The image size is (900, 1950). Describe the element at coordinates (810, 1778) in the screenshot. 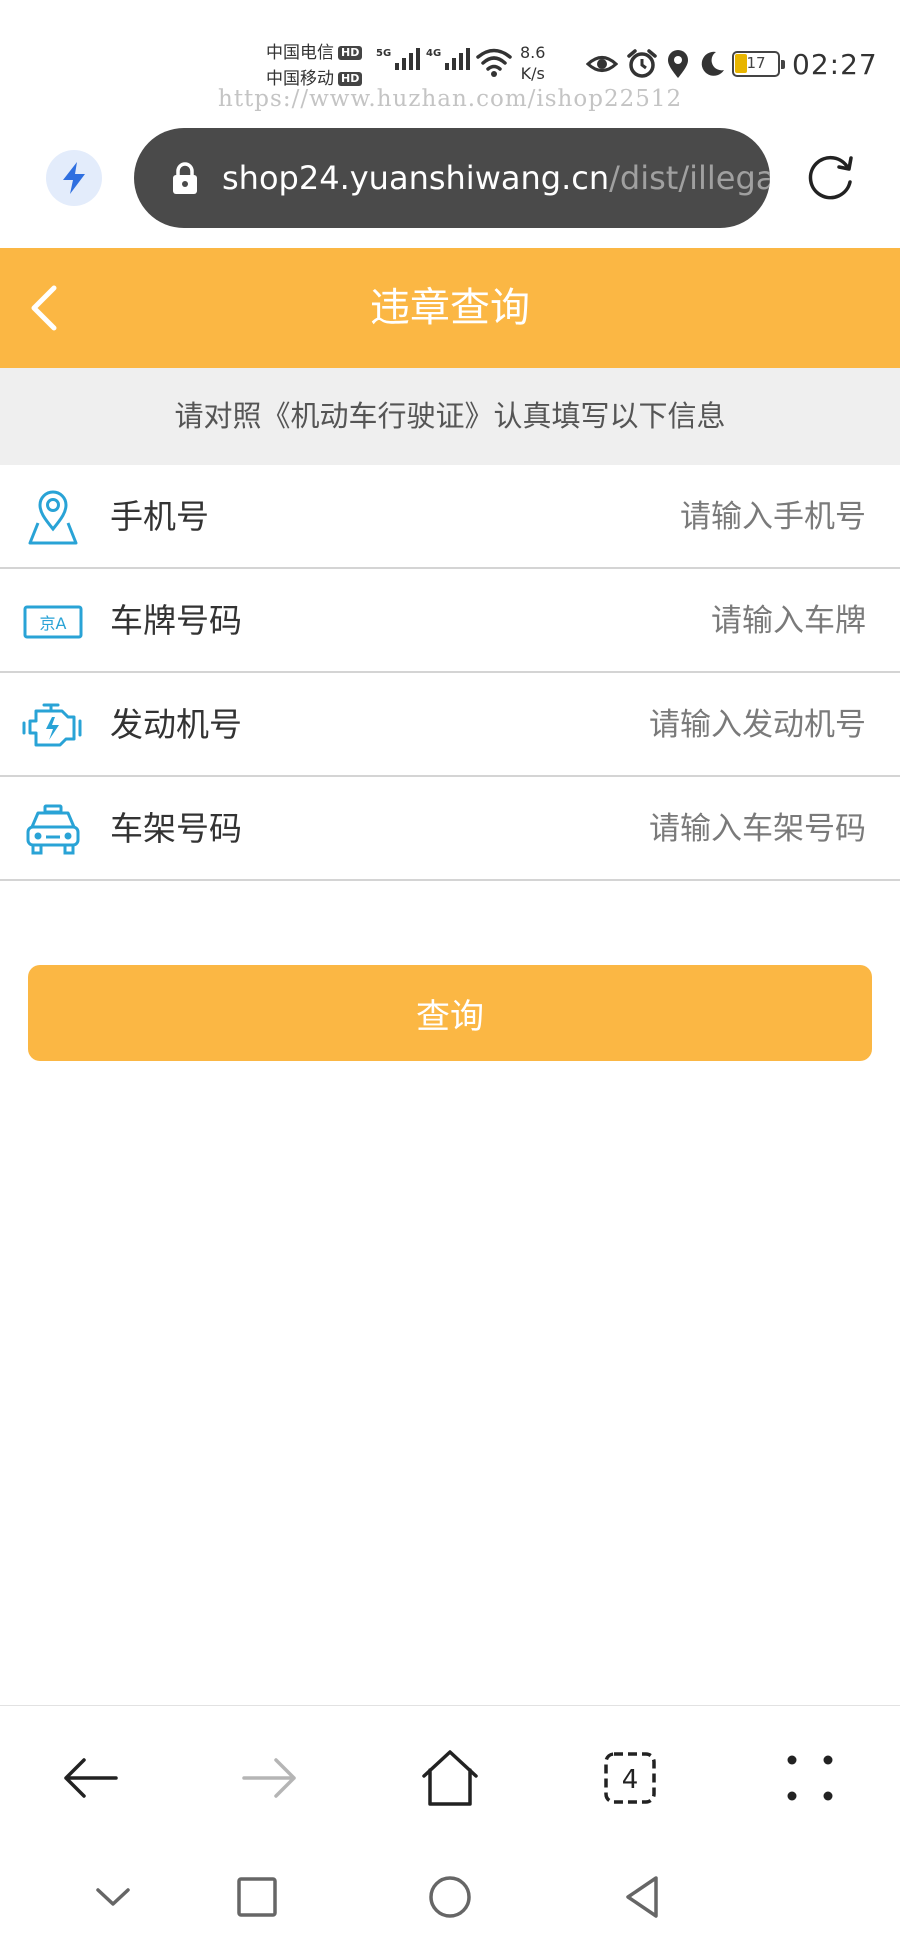

I see `menu-dots-icon` at that location.